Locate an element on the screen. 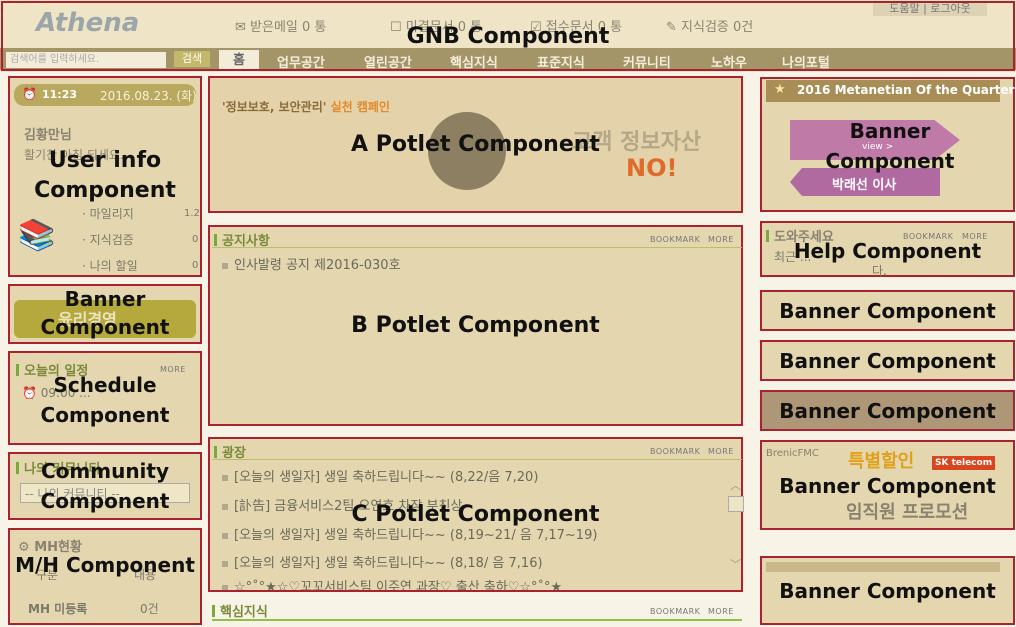 The width and height of the screenshot is (1016, 627). help-annotation: Help Component is located at coordinates (887, 251).